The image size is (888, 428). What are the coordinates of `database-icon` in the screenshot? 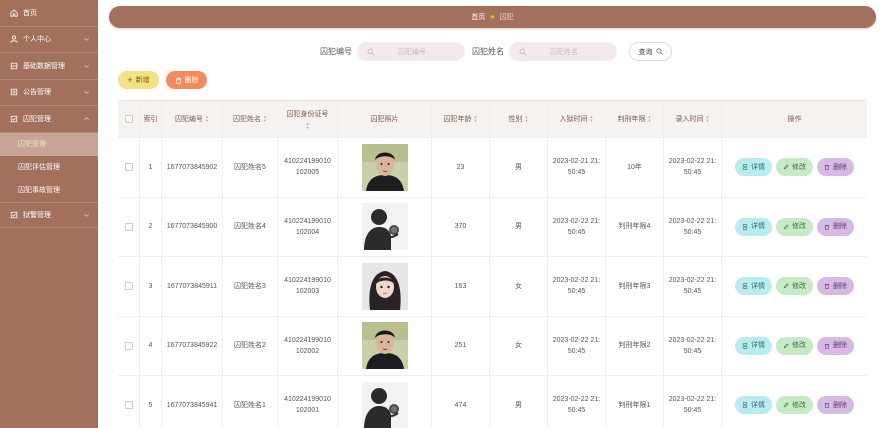 It's located at (13, 65).